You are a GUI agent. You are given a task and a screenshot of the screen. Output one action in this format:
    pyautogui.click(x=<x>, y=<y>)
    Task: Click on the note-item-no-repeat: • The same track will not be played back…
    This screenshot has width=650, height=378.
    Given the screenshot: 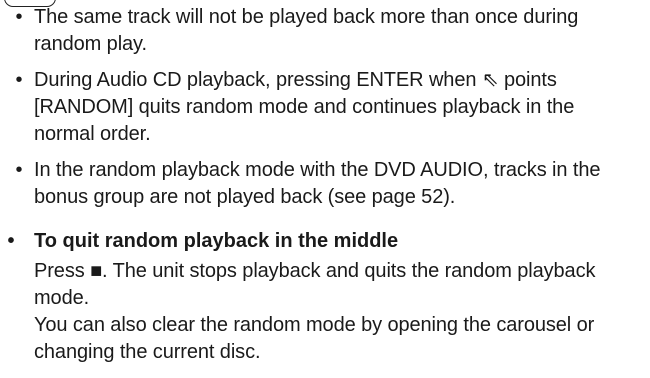 What is the action you would take?
    pyautogui.click(x=320, y=31)
    